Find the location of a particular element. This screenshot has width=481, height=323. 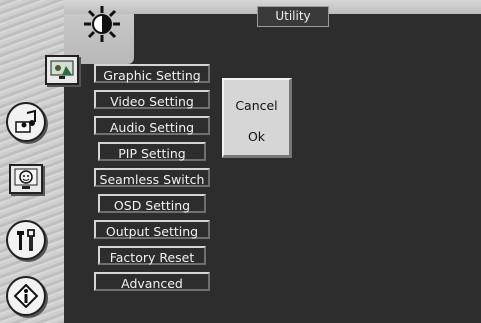

confirm-dialog: Cancel Ok is located at coordinates (257, 118).